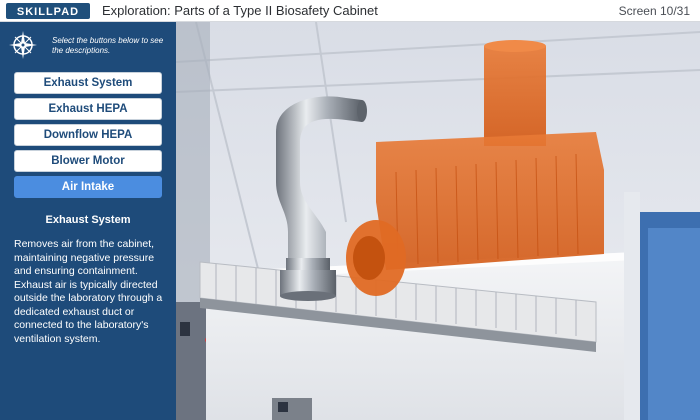 Image resolution: width=700 pixels, height=420 pixels. Describe the element at coordinates (308, 265) in the screenshot. I see `pipe-collar` at that location.